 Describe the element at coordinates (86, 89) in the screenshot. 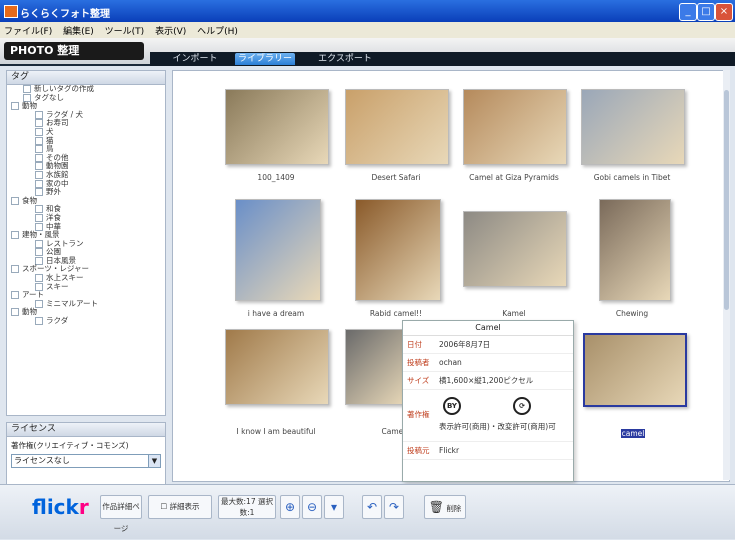

I see `tag-tree-item: 新しいタグの作成` at that location.